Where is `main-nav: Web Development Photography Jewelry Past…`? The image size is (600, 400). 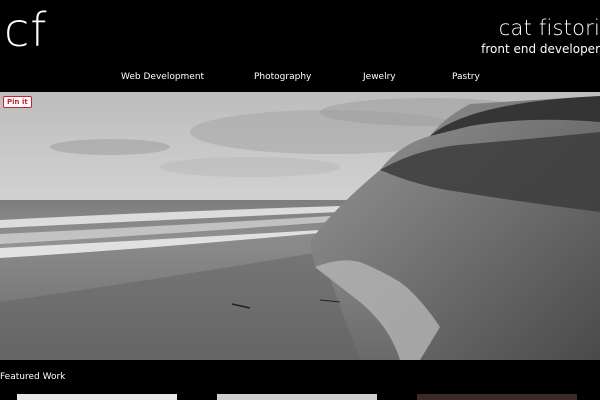 main-nav: Web Development Photography Jewelry Past… is located at coordinates (300, 80).